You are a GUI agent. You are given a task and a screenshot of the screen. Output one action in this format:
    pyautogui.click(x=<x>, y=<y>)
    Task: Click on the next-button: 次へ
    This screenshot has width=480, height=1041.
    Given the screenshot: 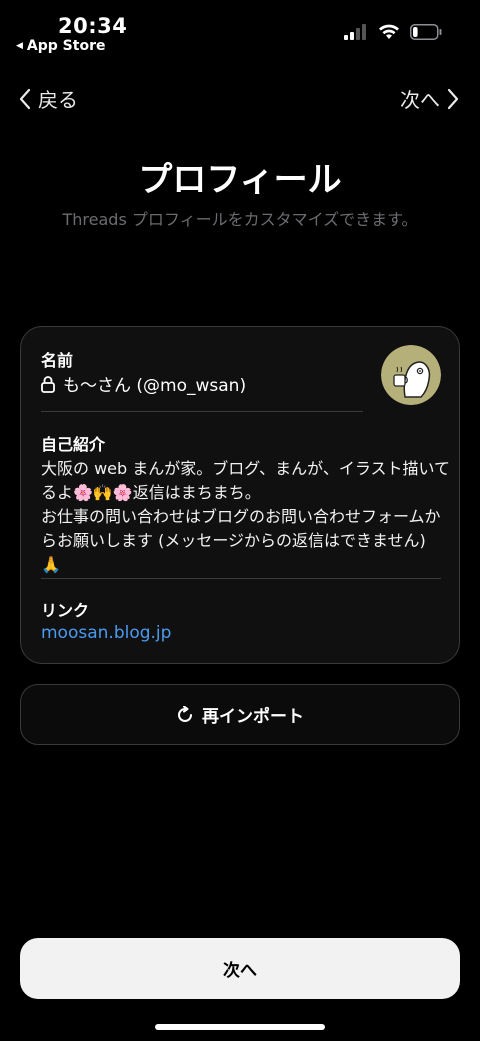 What is the action you would take?
    pyautogui.click(x=240, y=968)
    